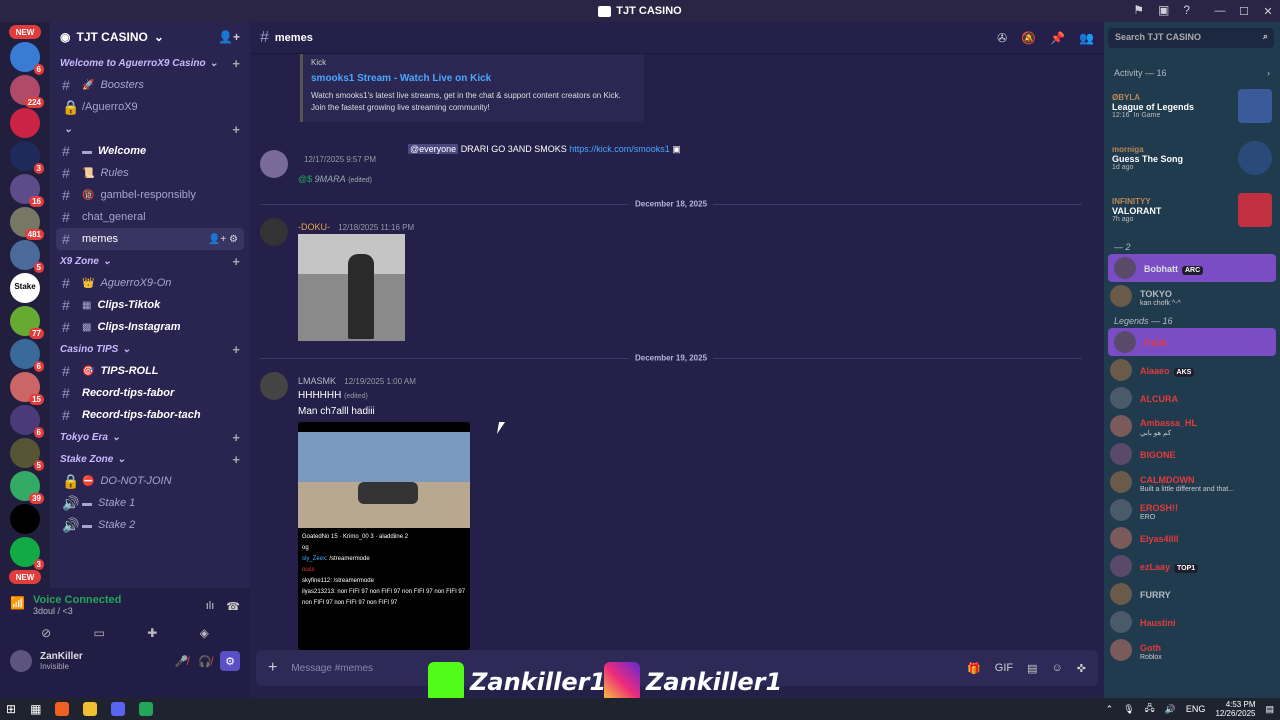 The height and width of the screenshot is (720, 1280). Describe the element at coordinates (150, 195) in the screenshot. I see `channel-item: # 🔞 gambel-responsibly` at that location.